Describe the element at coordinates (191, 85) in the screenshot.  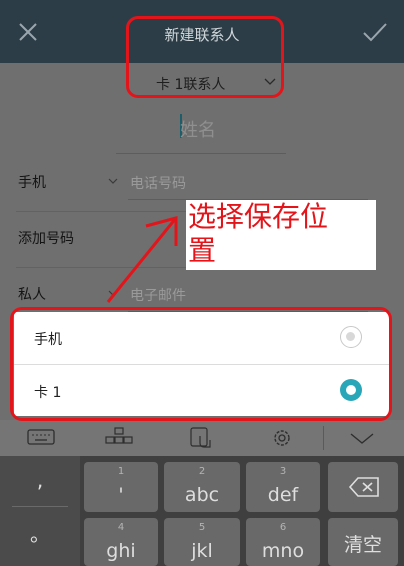
I see `account-label: 卡 1联系人` at that location.